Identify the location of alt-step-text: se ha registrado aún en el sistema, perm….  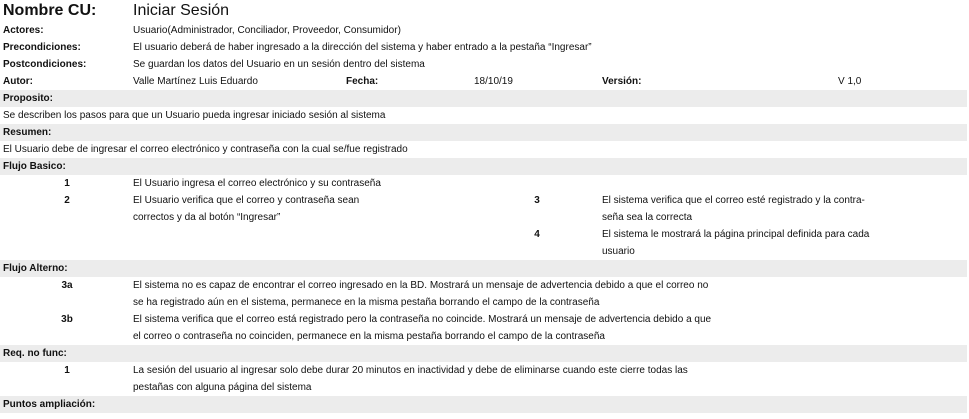
(366, 302).